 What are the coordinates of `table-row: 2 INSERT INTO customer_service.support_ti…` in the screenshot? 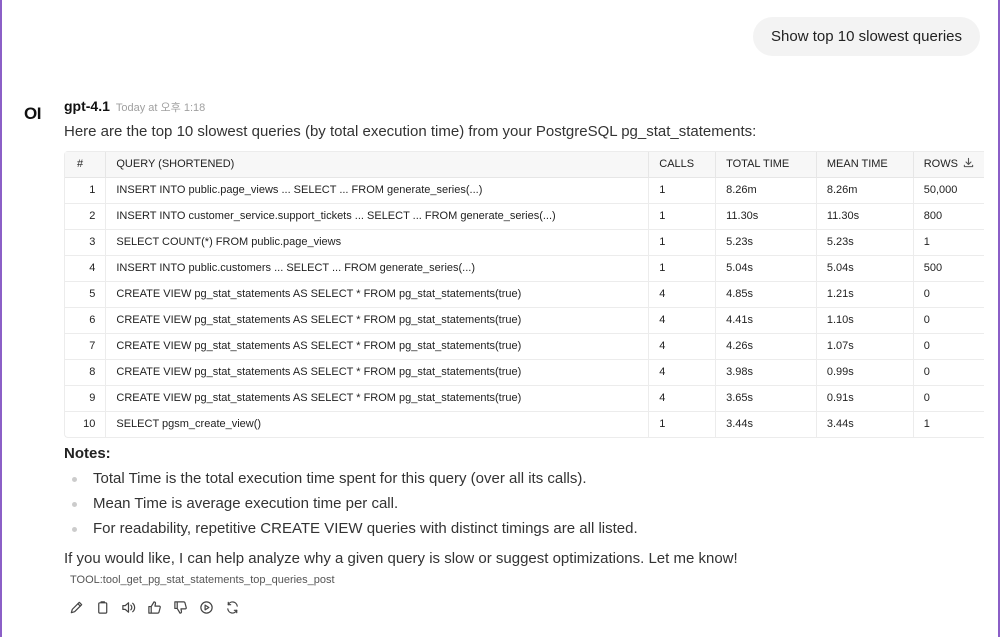 It's located at (524, 216).